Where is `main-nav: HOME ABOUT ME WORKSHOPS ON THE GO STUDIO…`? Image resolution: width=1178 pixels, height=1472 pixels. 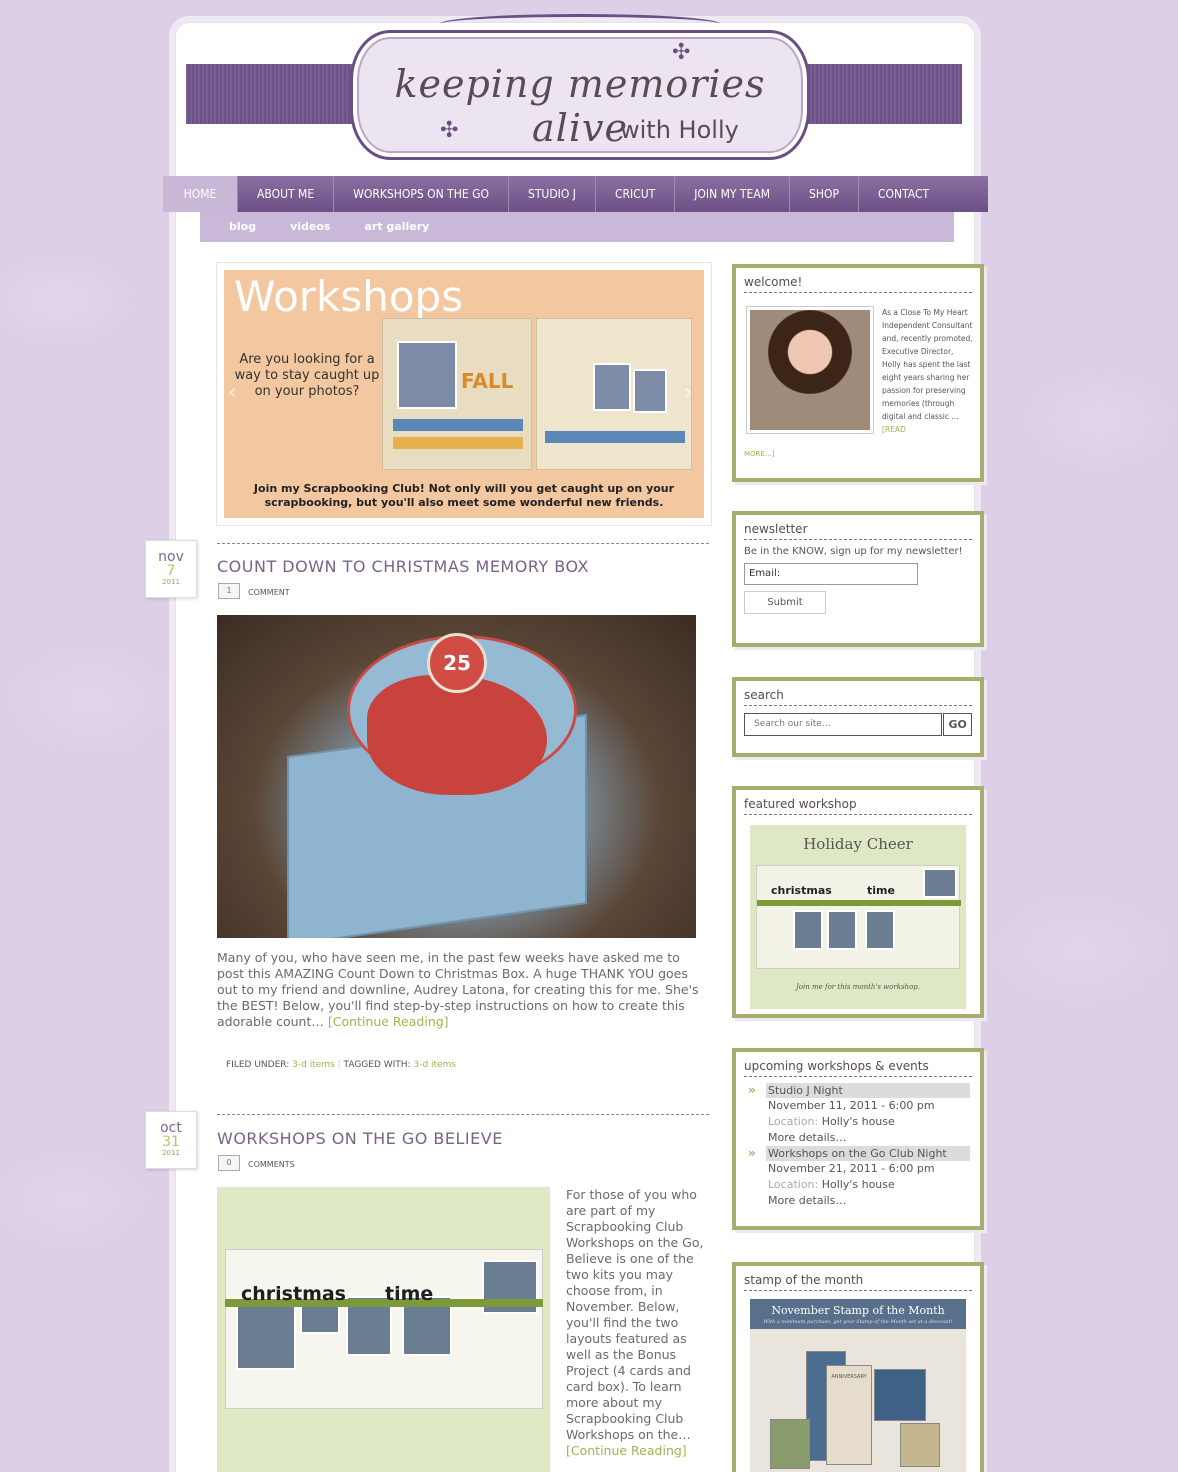 main-nav: HOME ABOUT ME WORKSHOPS ON THE GO STUDIO… is located at coordinates (575, 194).